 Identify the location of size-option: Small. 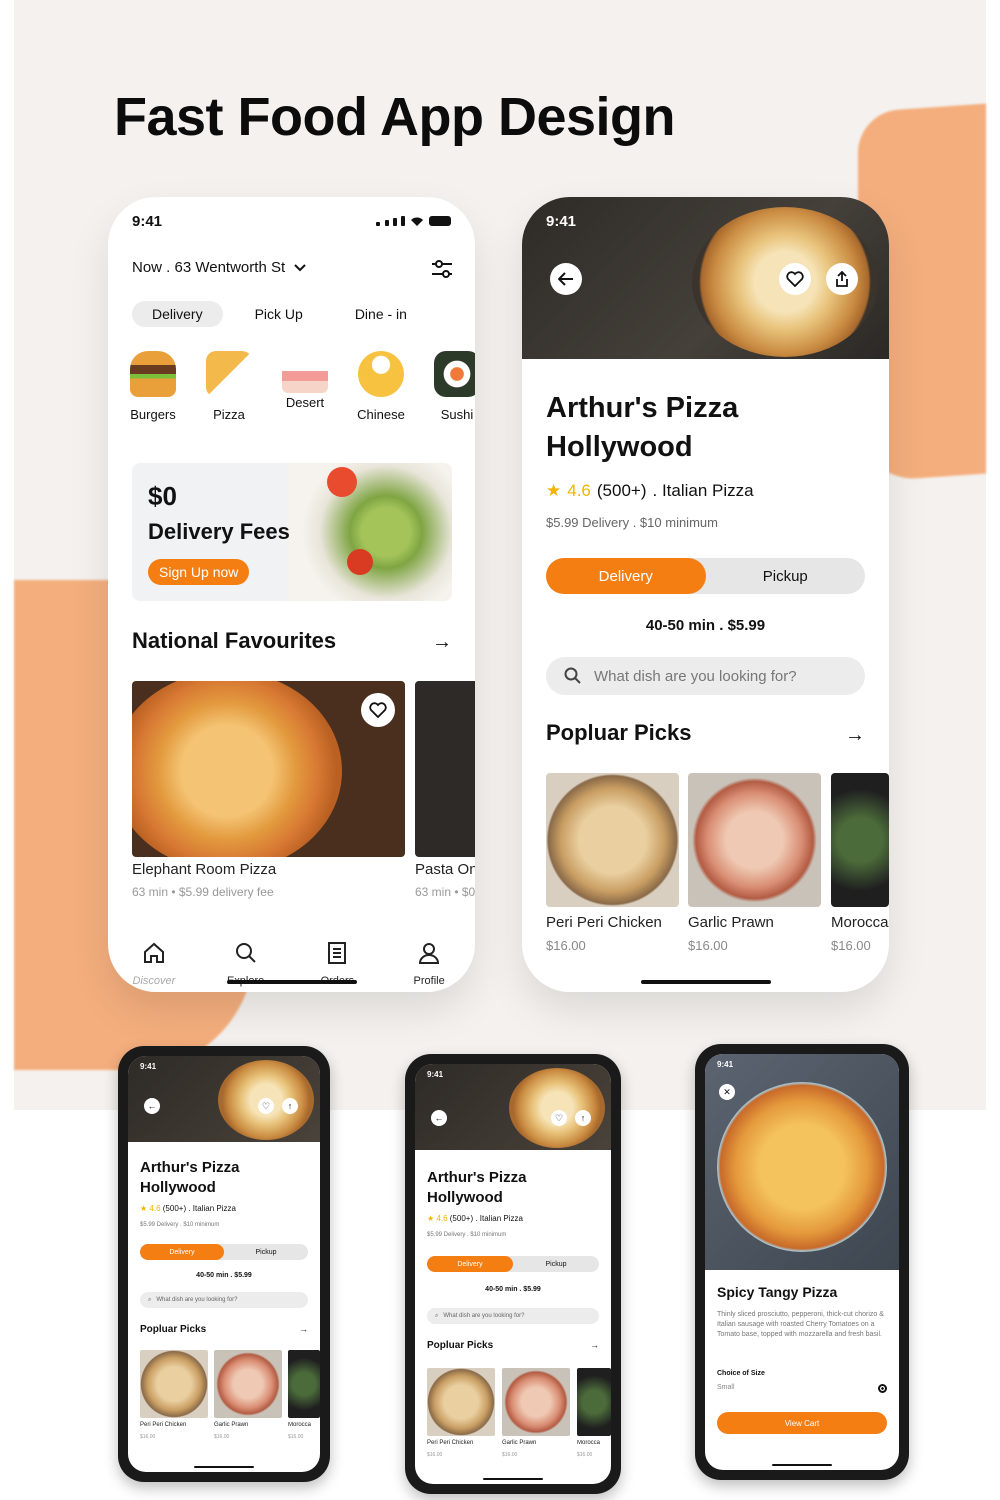
(726, 1387).